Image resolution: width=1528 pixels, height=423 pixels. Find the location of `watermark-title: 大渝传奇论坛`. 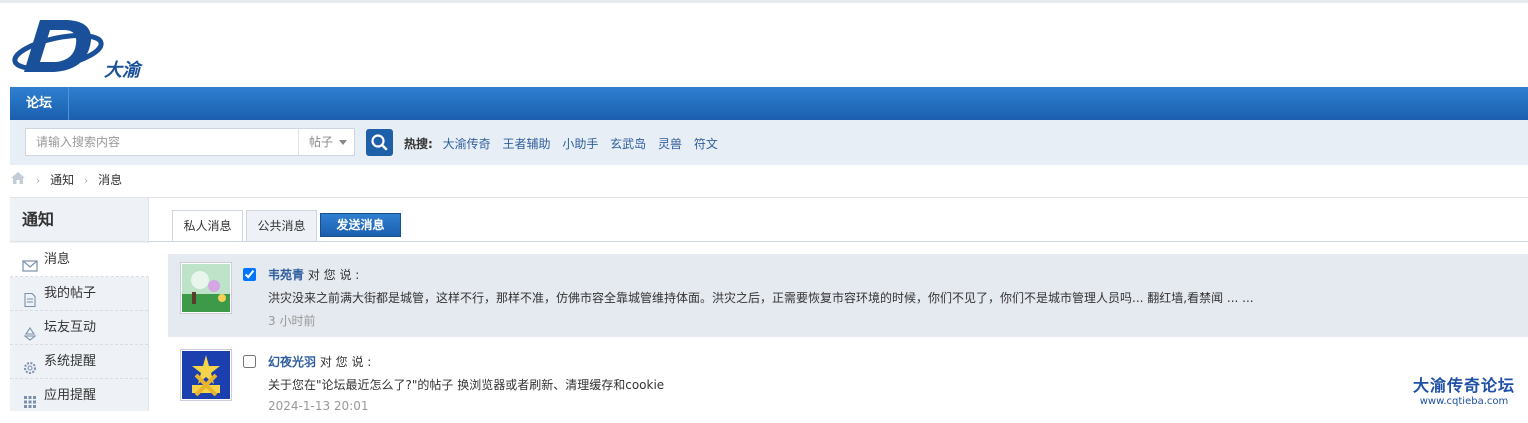

watermark-title: 大渝传奇论坛 is located at coordinates (1463, 385).